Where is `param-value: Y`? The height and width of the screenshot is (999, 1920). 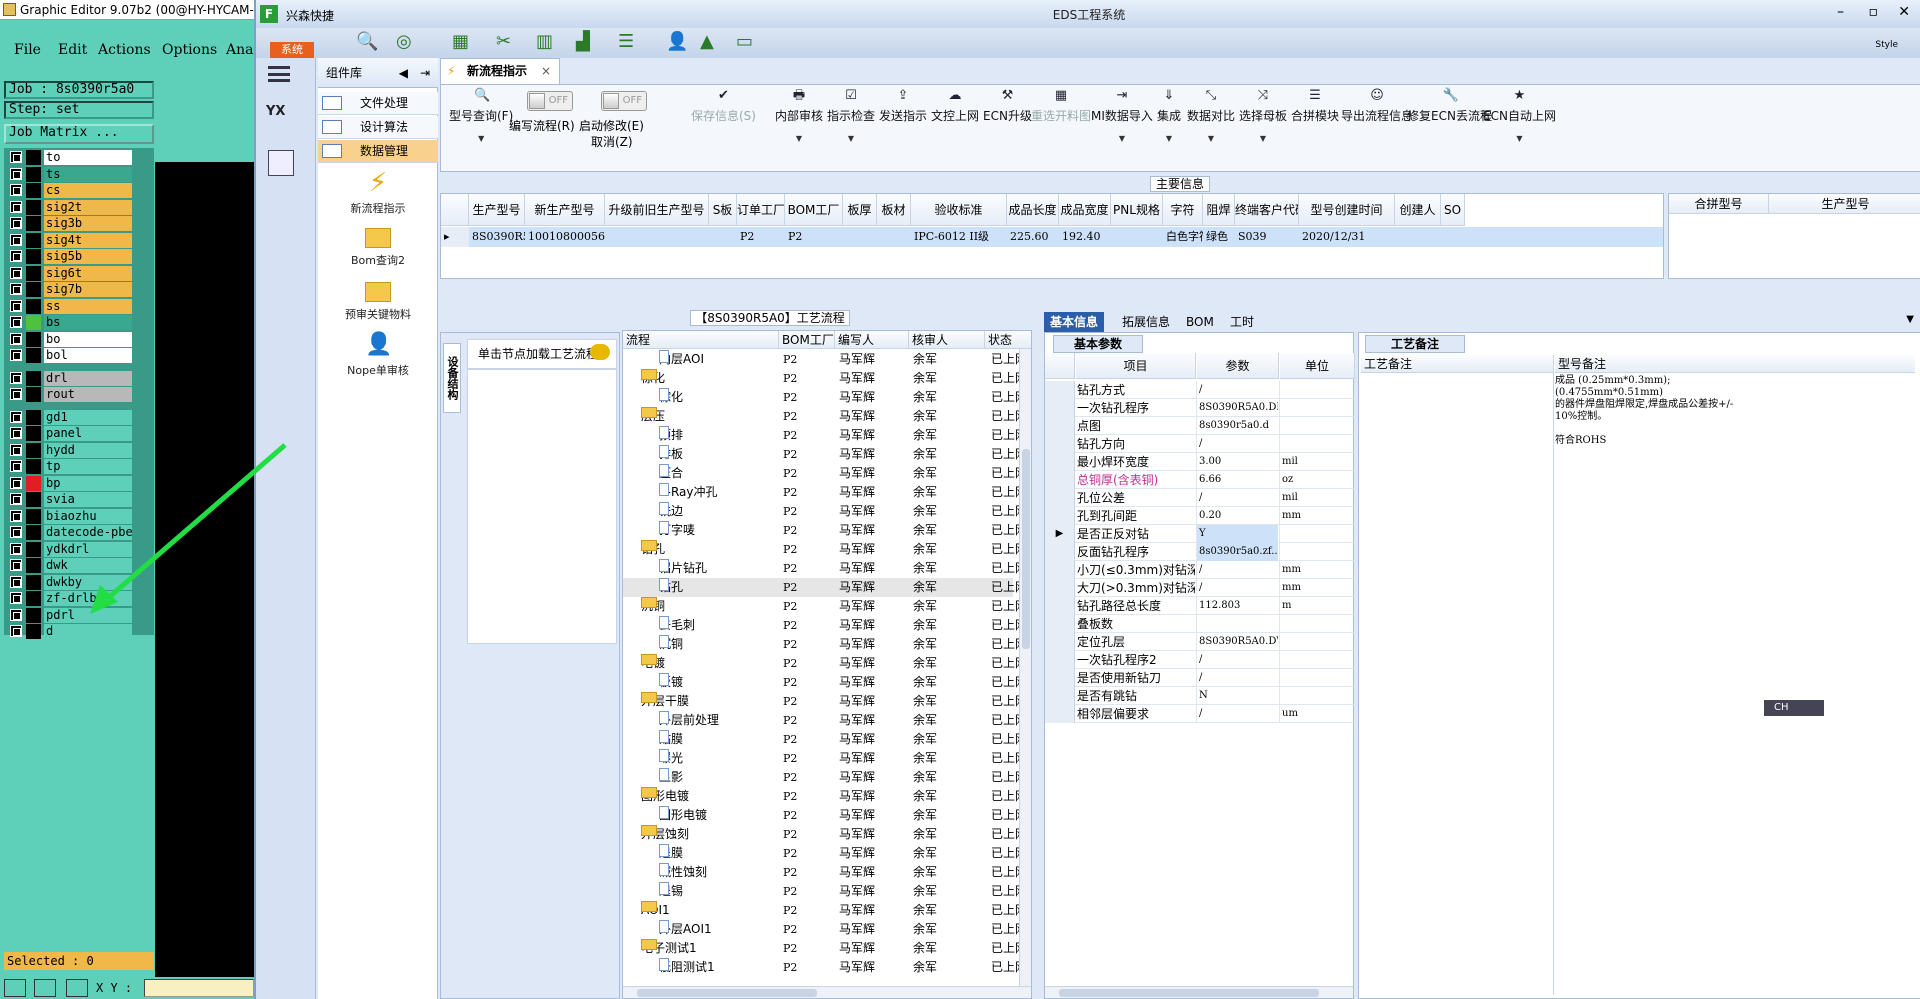 param-value: Y is located at coordinates (1237, 534).